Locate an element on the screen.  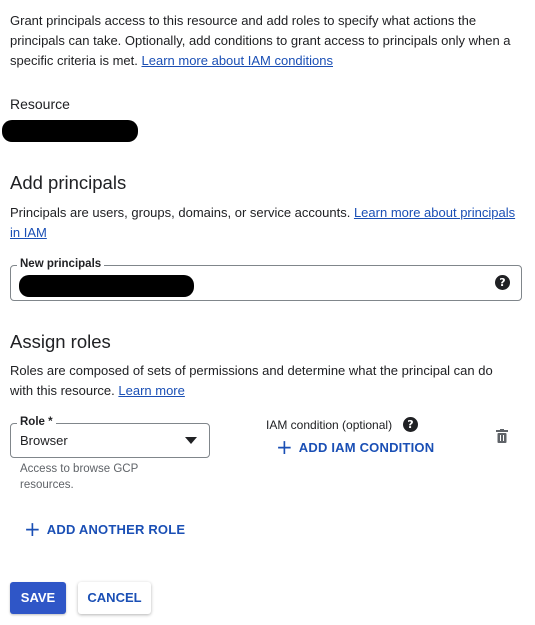
role-hint: Access to browse GCP resources. is located at coordinates (79, 477).